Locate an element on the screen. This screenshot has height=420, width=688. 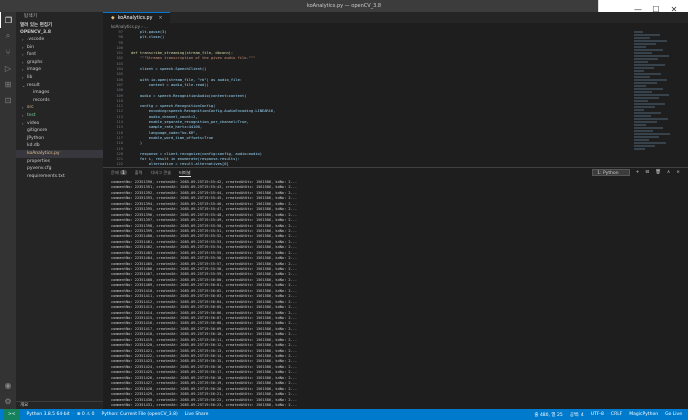
source-control-icon: ⑂ is located at coordinates (8, 52).